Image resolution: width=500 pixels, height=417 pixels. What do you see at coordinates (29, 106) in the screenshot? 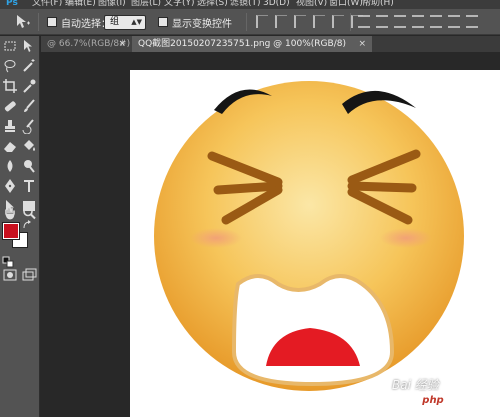
I see `brush-icon` at bounding box center [29, 106].